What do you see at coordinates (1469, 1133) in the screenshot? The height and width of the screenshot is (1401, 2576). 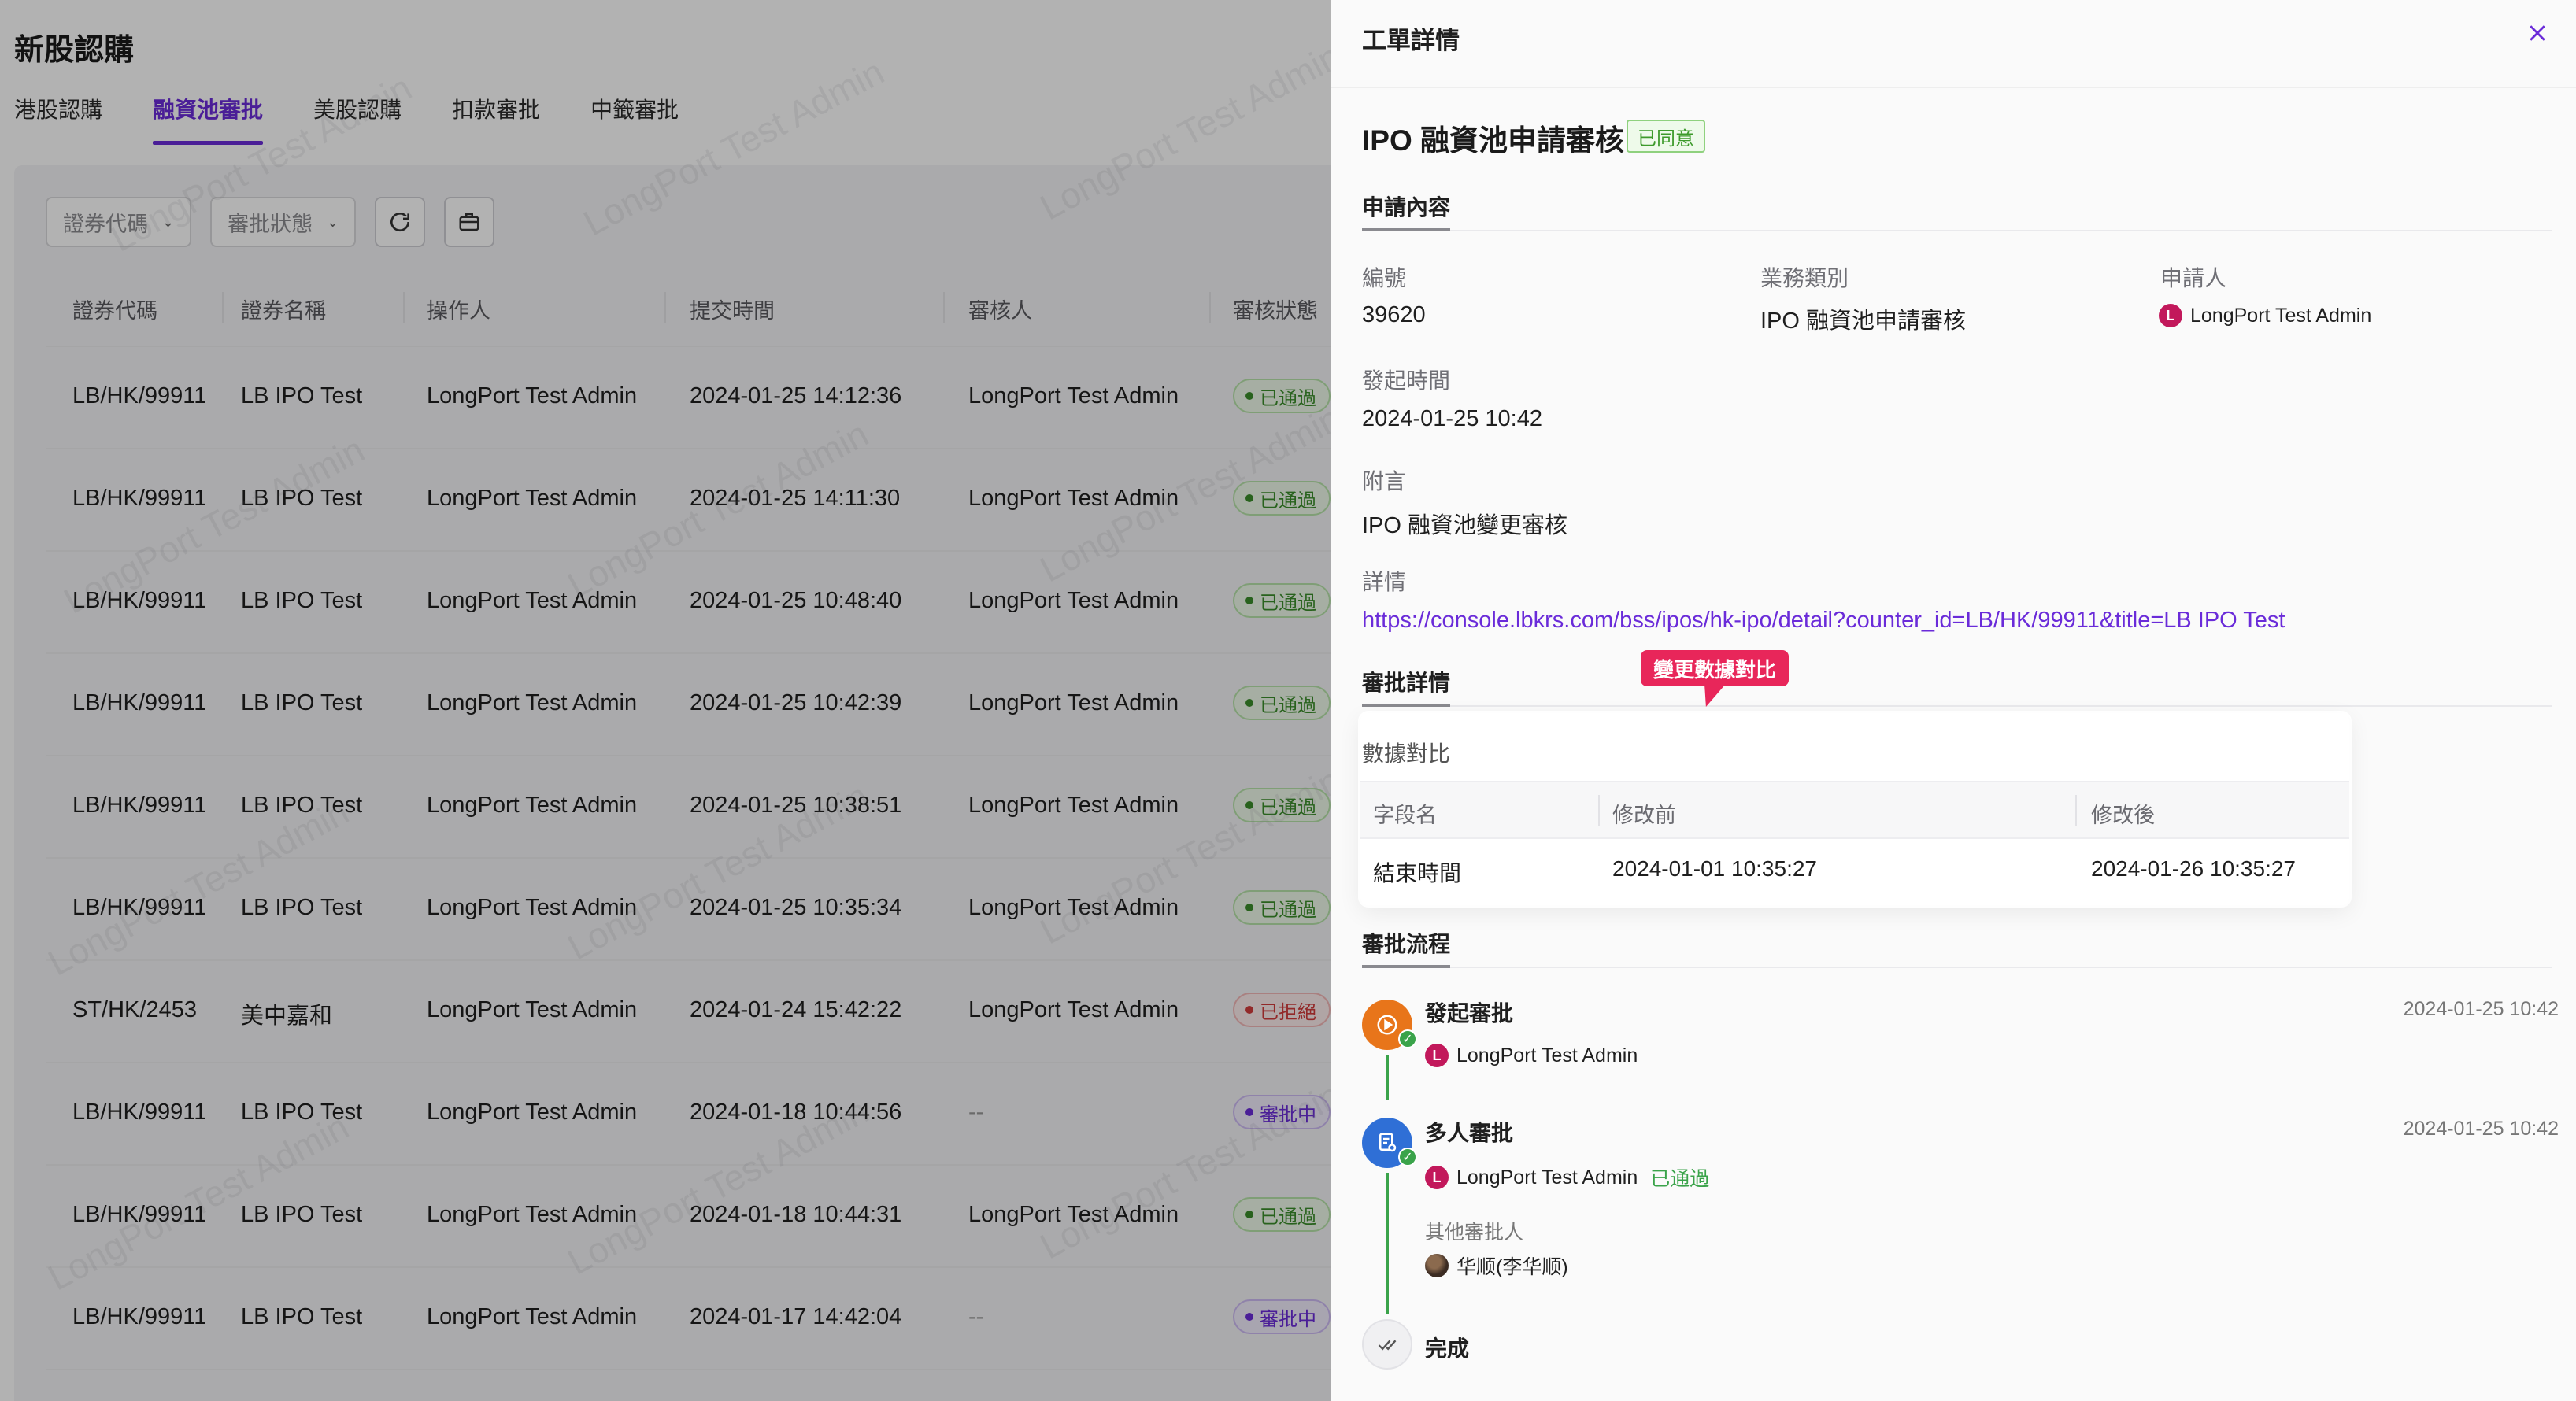 I see `flow-step-name: 多人審批` at bounding box center [1469, 1133].